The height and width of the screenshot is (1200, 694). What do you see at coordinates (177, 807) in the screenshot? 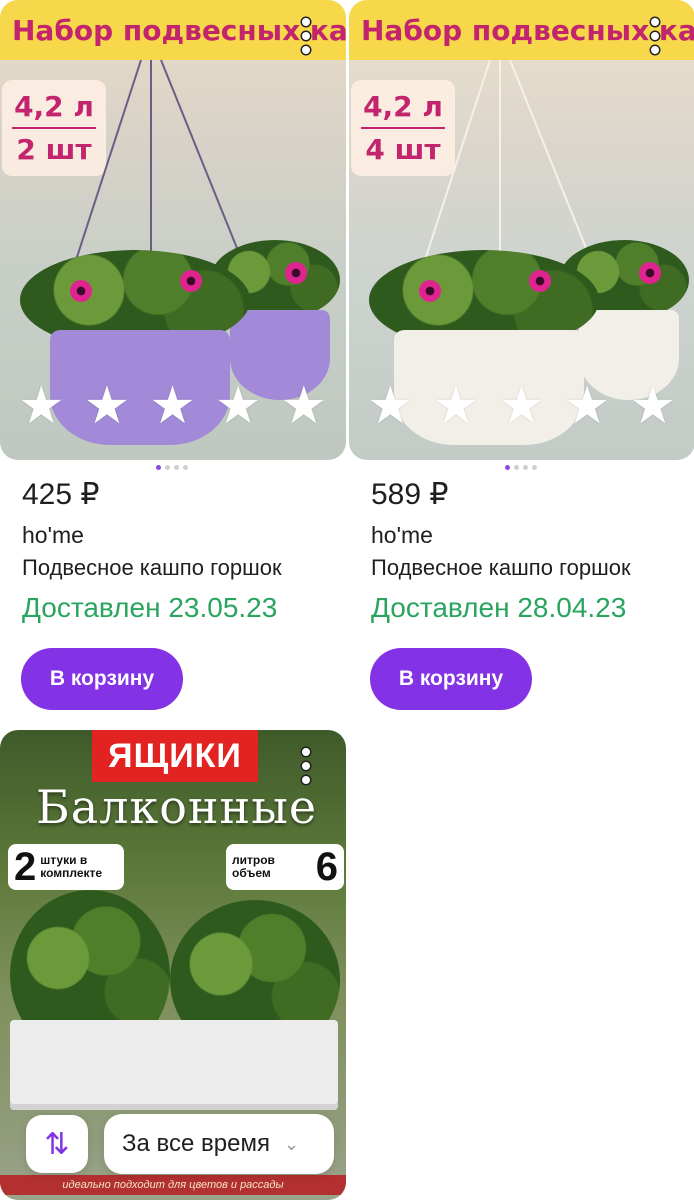
I see `image-headline: Балконные` at bounding box center [177, 807].